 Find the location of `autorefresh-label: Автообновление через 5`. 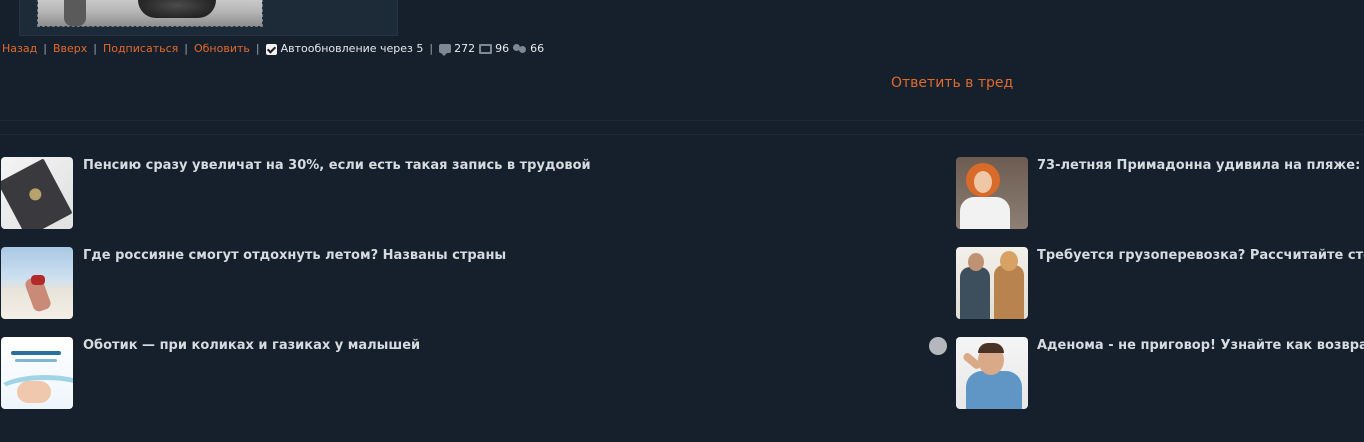

autorefresh-label: Автообновление через 5 is located at coordinates (352, 48).